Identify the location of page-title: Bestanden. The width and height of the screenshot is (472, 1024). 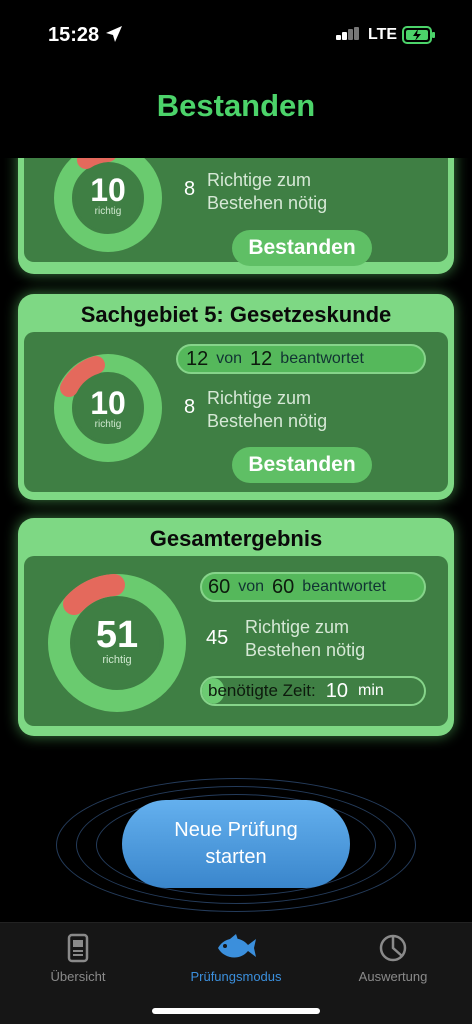
(236, 105).